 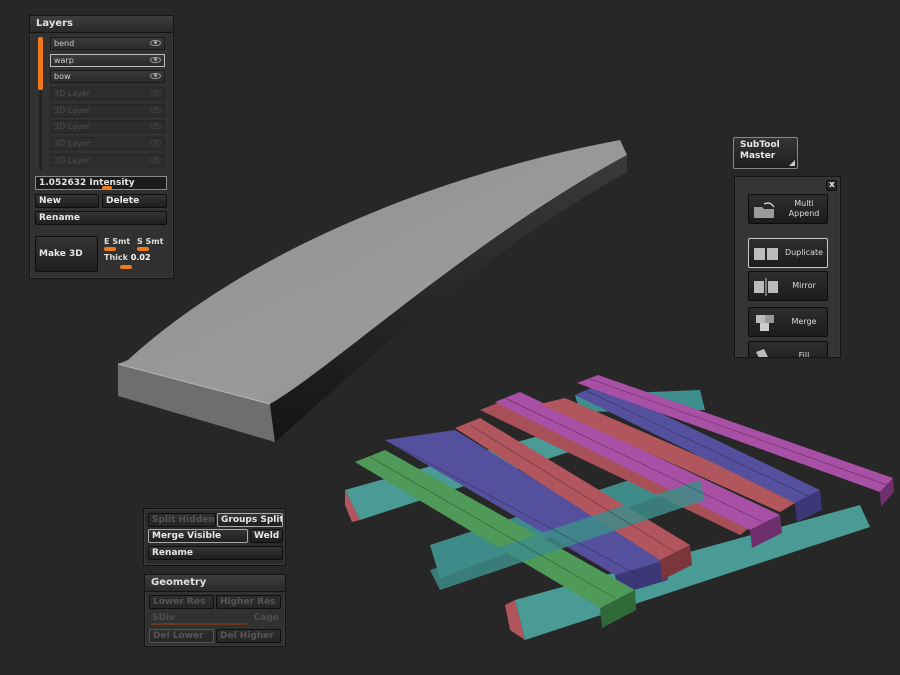 What do you see at coordinates (182, 520) in the screenshot?
I see `split-hidden-button: Split Hidden` at bounding box center [182, 520].